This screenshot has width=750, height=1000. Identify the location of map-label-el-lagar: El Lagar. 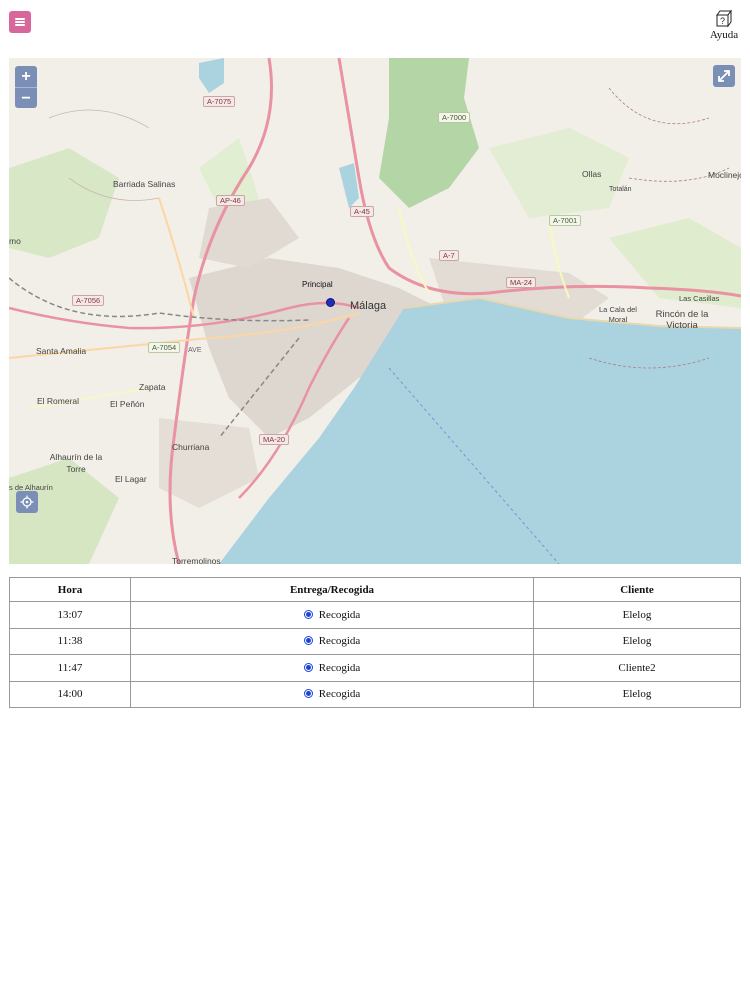
(131, 479).